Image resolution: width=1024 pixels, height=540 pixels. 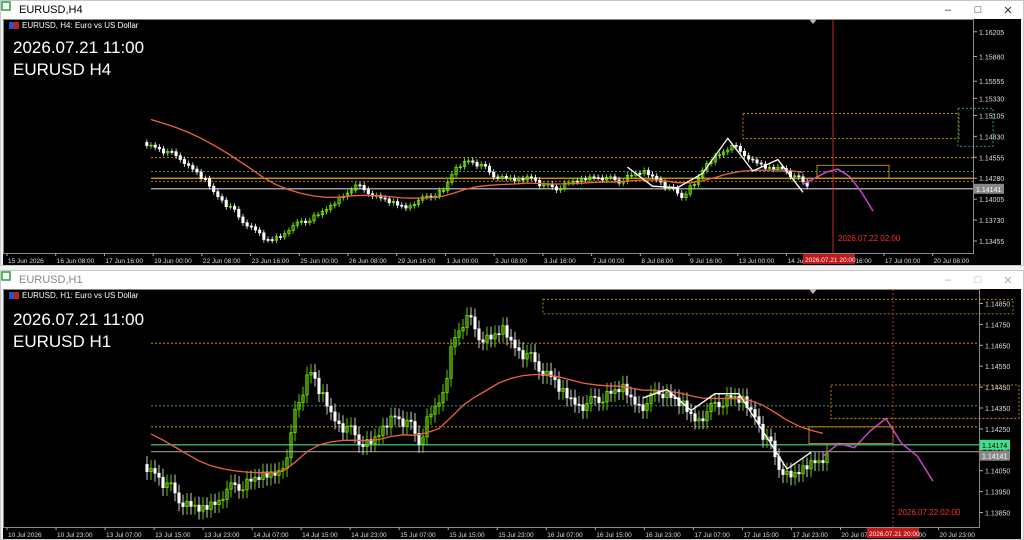 What do you see at coordinates (516, 535) in the screenshot?
I see `time-axis-label: 15 Jul 23:00` at bounding box center [516, 535].